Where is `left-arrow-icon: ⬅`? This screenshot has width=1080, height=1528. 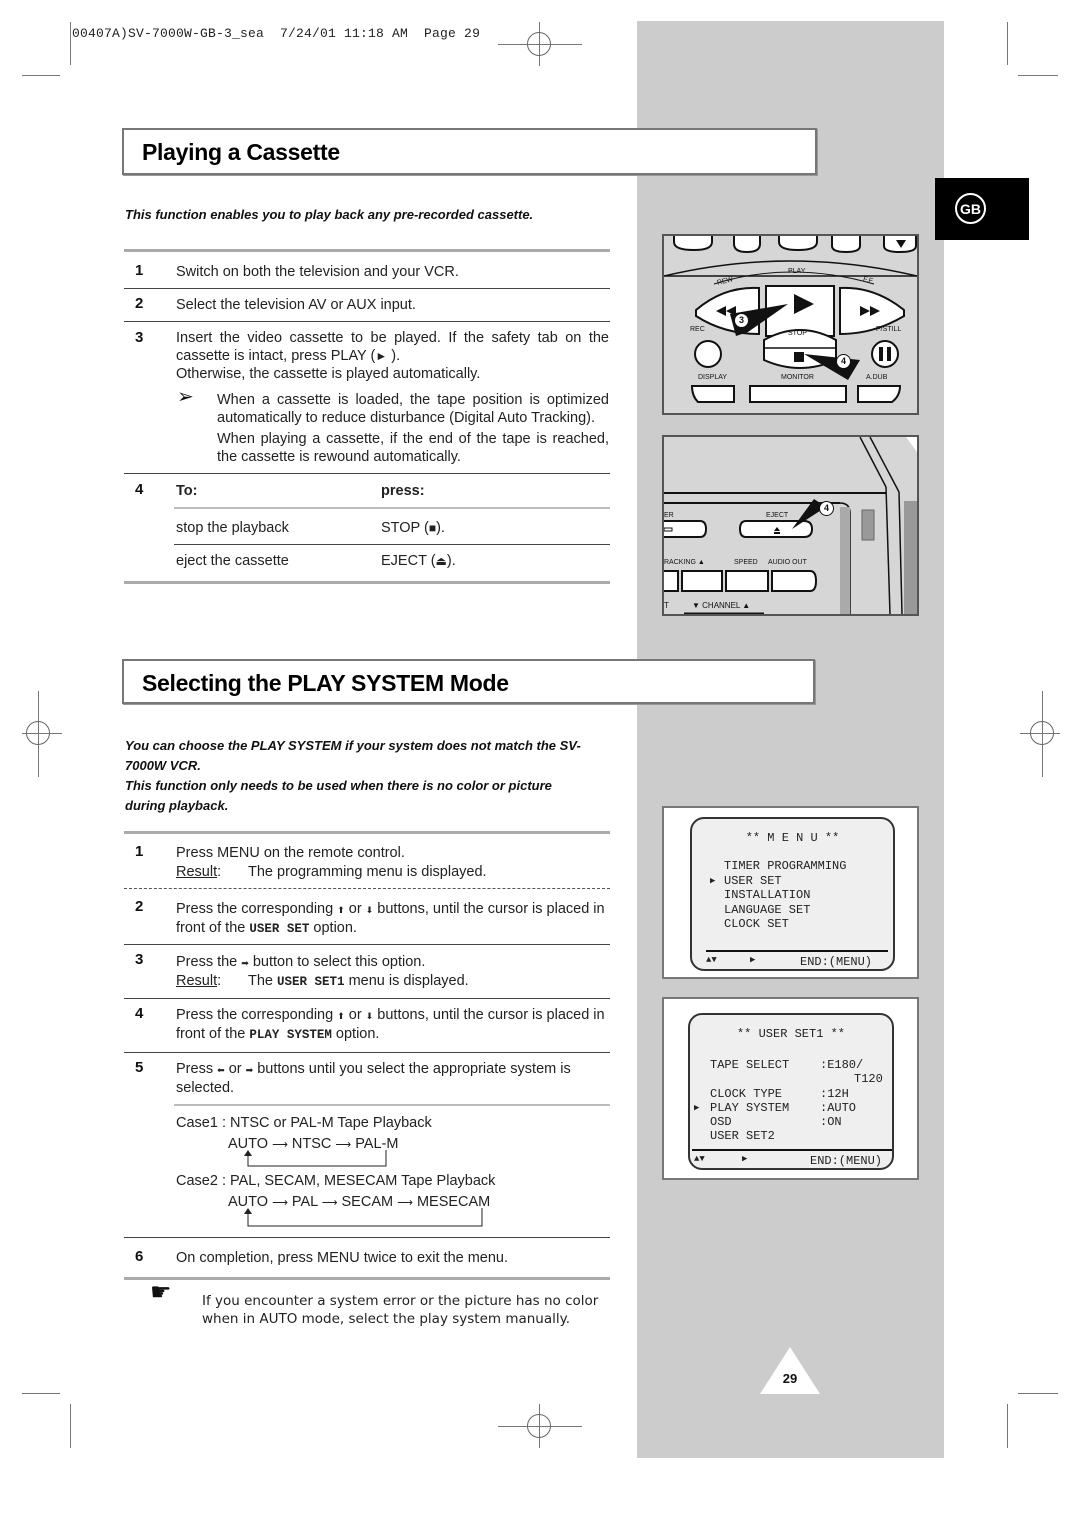 left-arrow-icon: ⬅ is located at coordinates (221, 1070).